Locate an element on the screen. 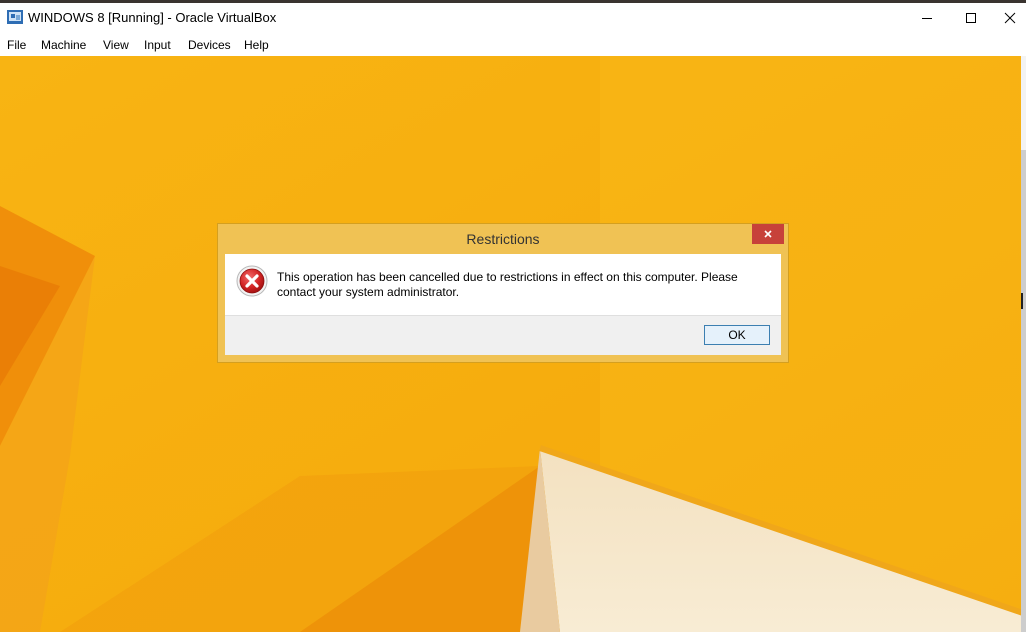 The width and height of the screenshot is (1026, 632). menu-view: View is located at coordinates (116, 45).